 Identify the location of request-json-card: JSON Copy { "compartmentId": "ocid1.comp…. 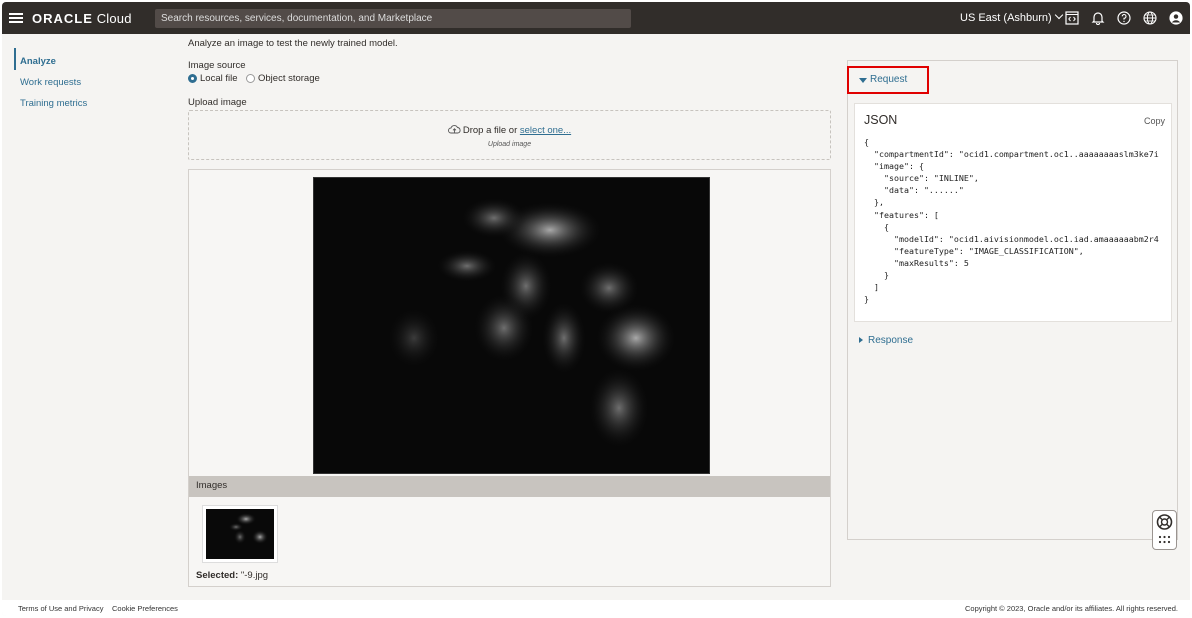
(1013, 212).